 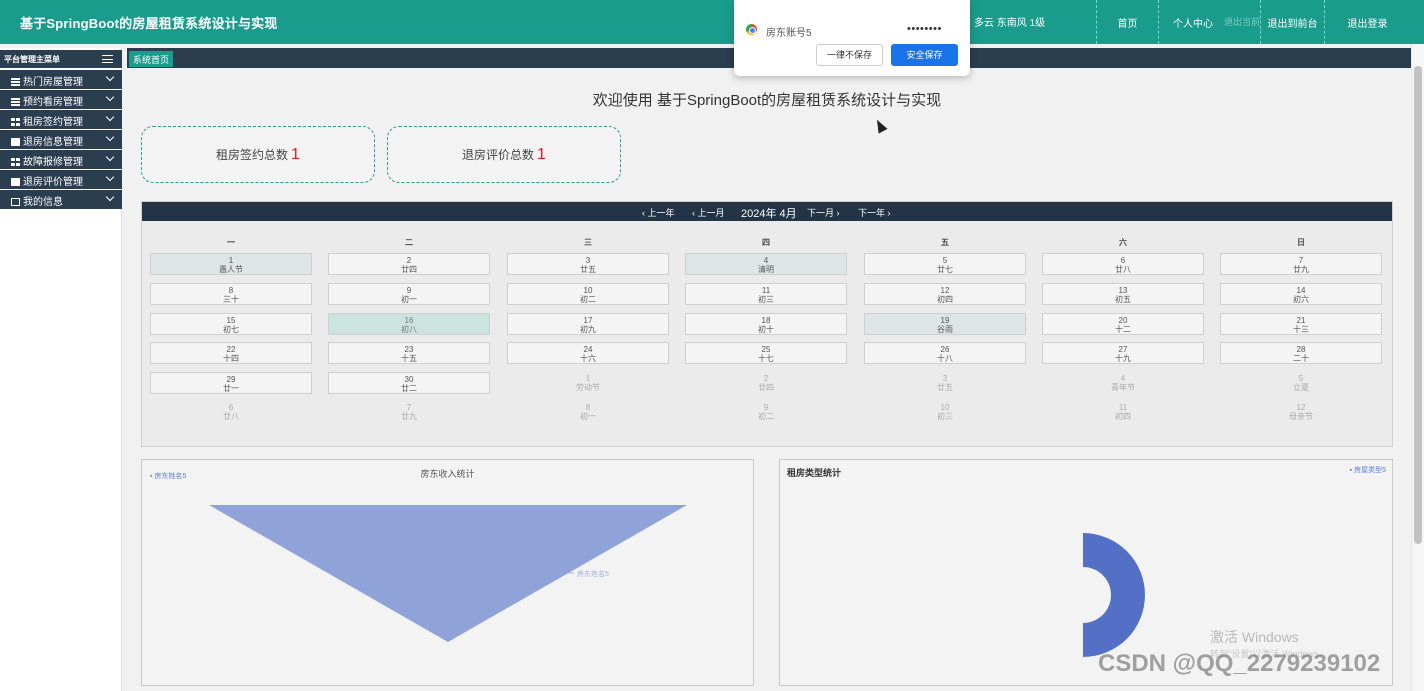 What do you see at coordinates (151, 59) in the screenshot?
I see `tab-home: 系统首页` at bounding box center [151, 59].